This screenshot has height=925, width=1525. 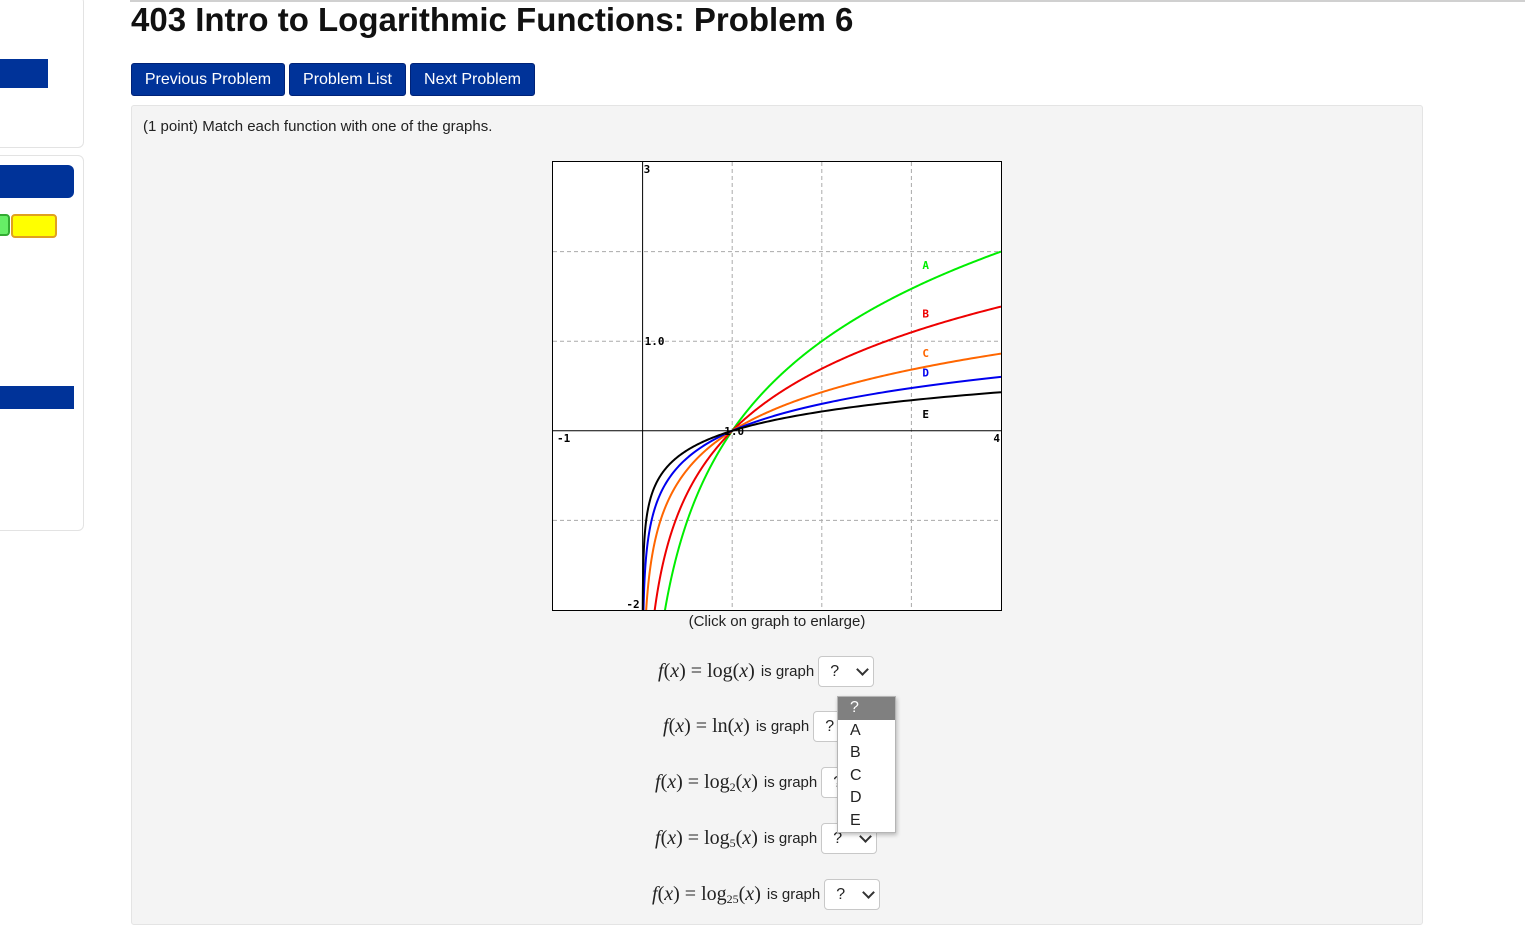 I want to click on graph-options-dropdown: ? A B C D E, so click(x=866, y=764).